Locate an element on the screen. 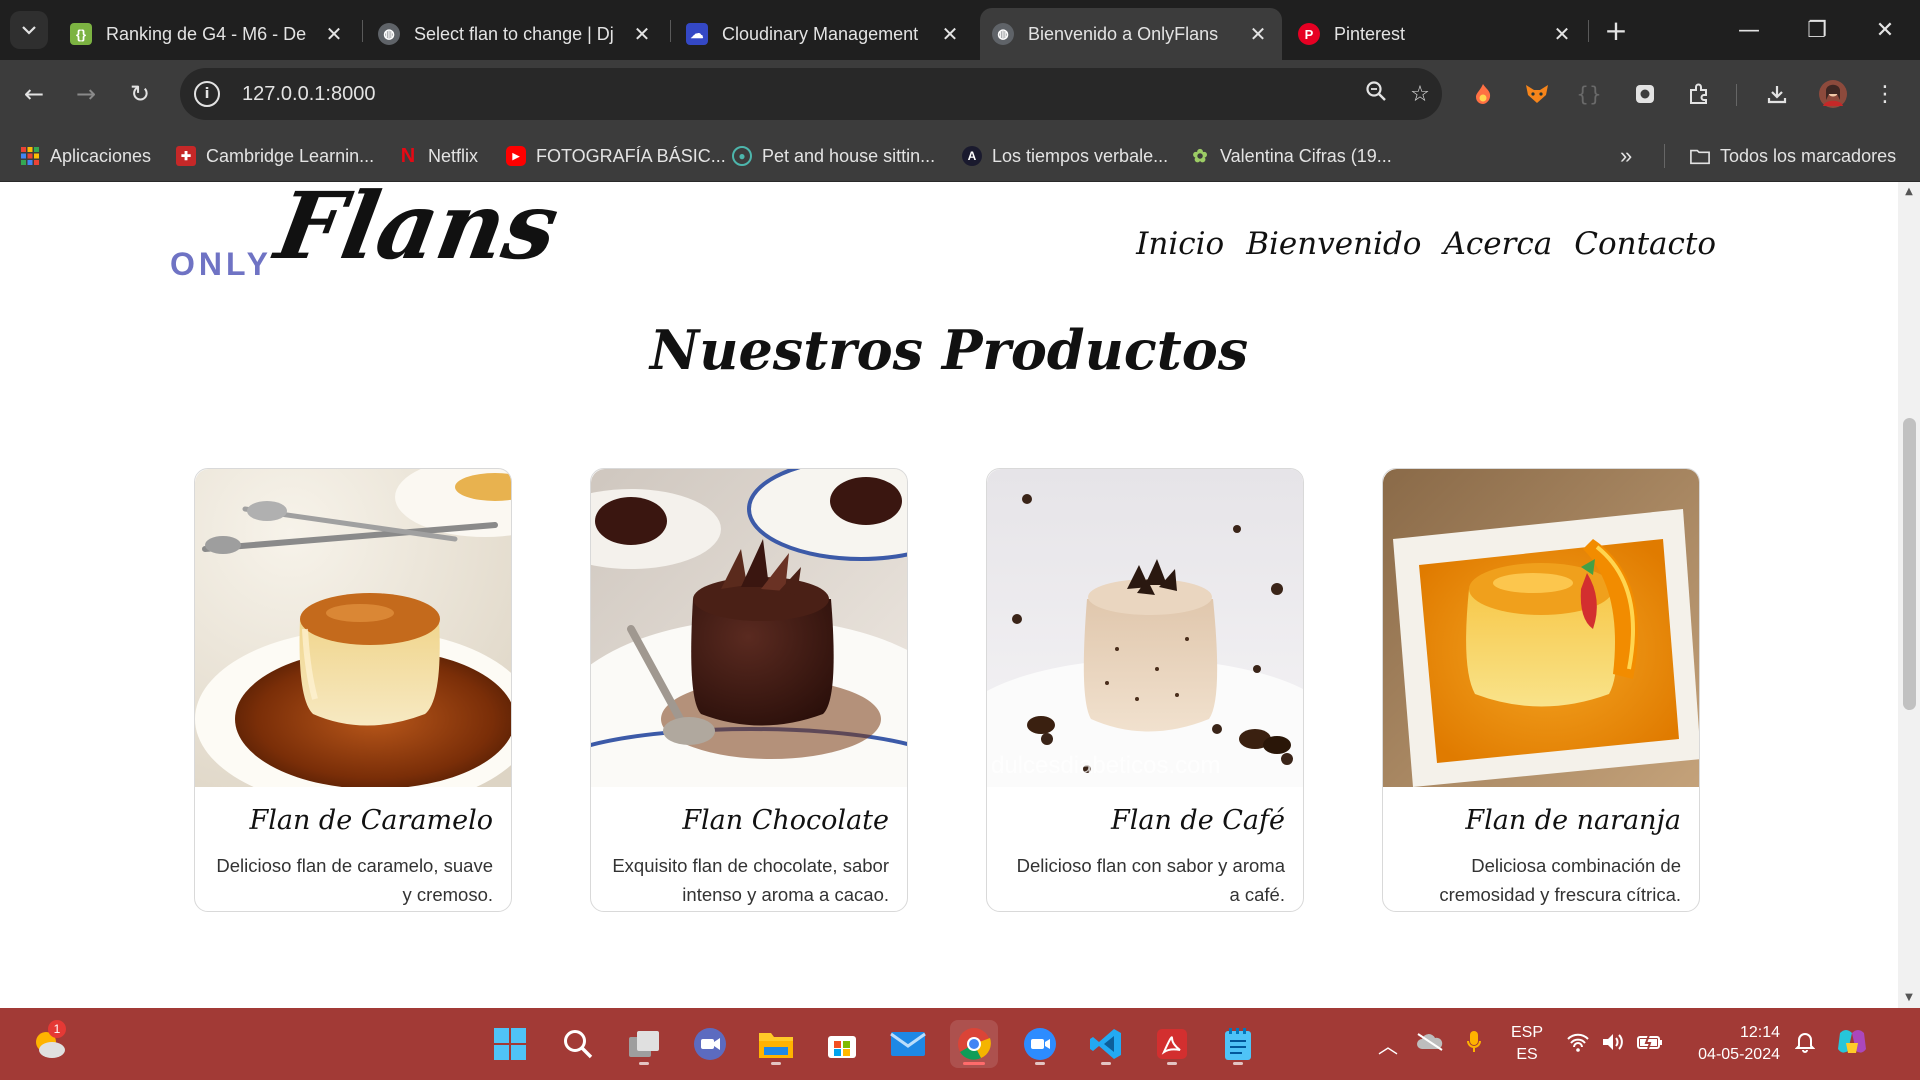 The width and height of the screenshot is (1920, 1080). tab-onlyflans: ◍ Bienvenido a OnlyFlans ✕ is located at coordinates (1131, 34).